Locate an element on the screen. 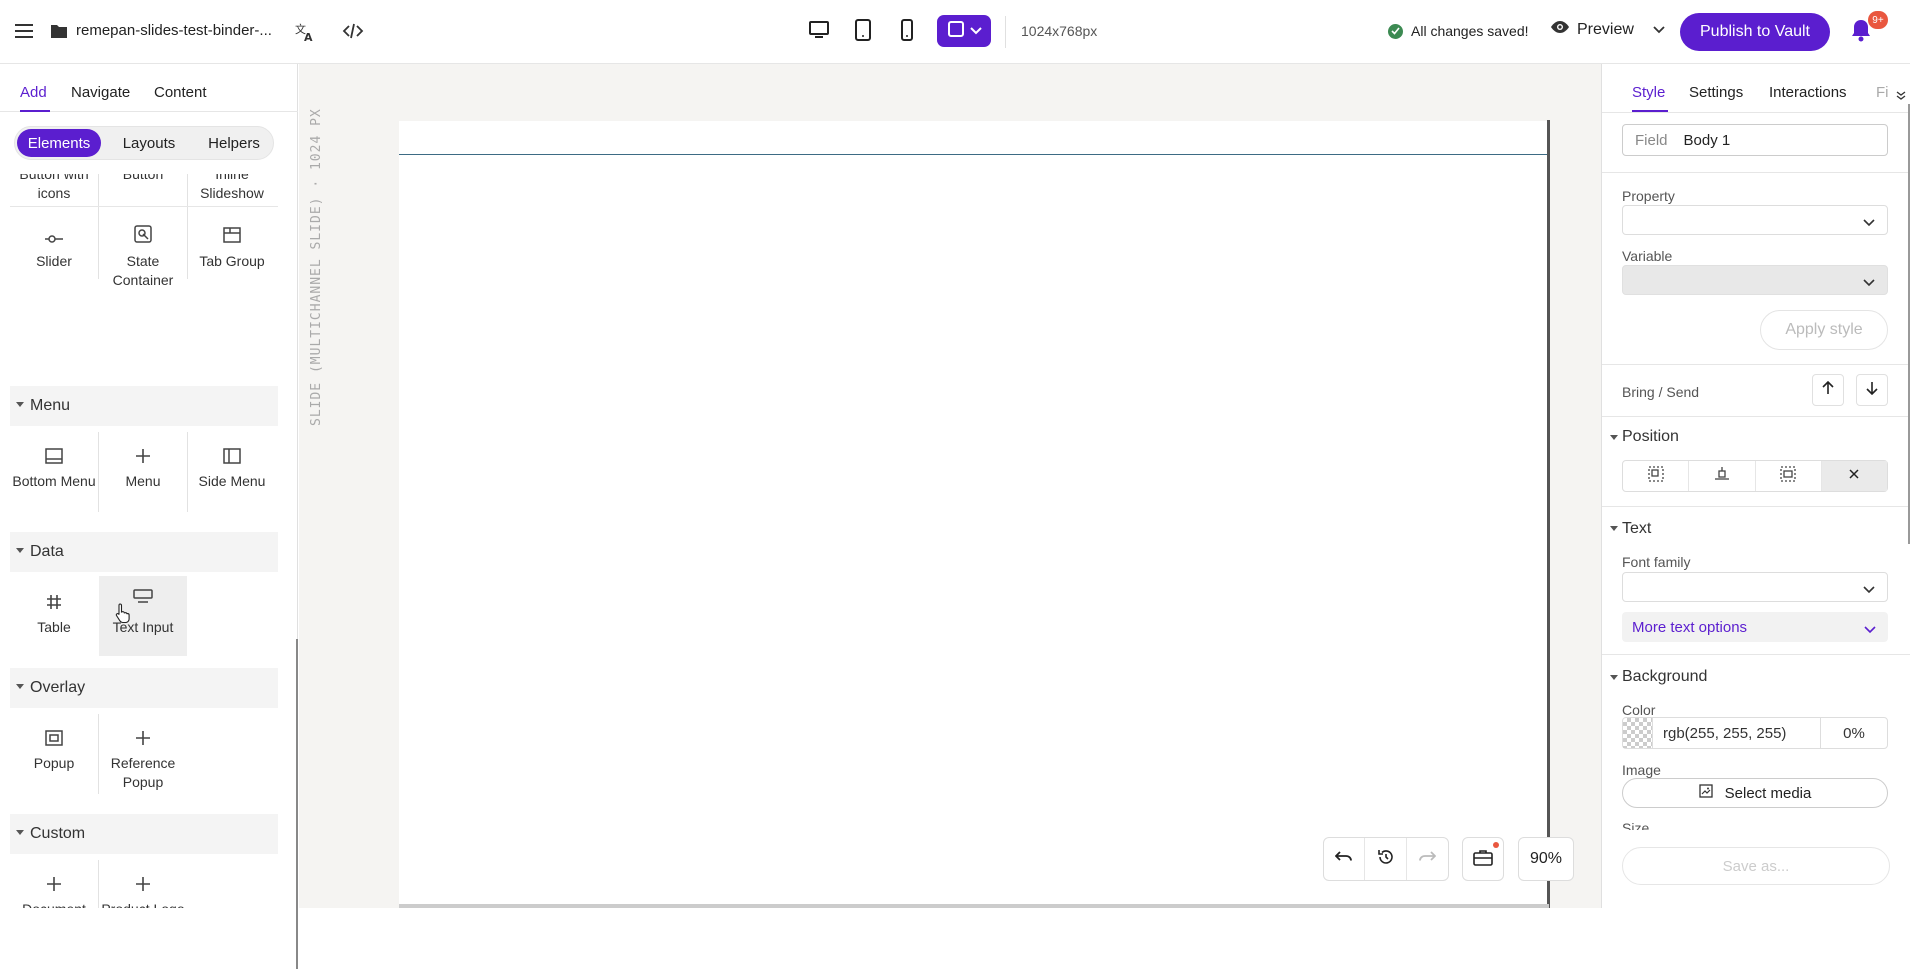 This screenshot has width=1910, height=969. section-header-data: Data is located at coordinates (144, 552).